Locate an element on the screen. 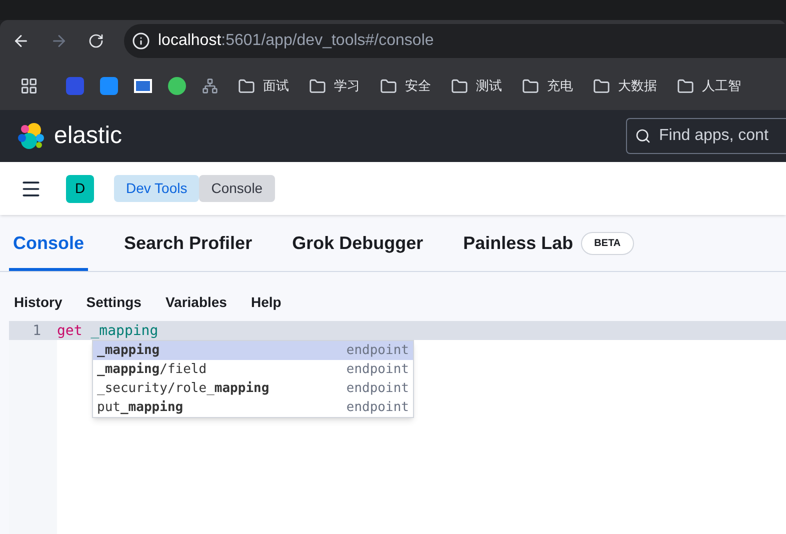 This screenshot has height=534, width=786. reload-icon is located at coordinates (96, 41).